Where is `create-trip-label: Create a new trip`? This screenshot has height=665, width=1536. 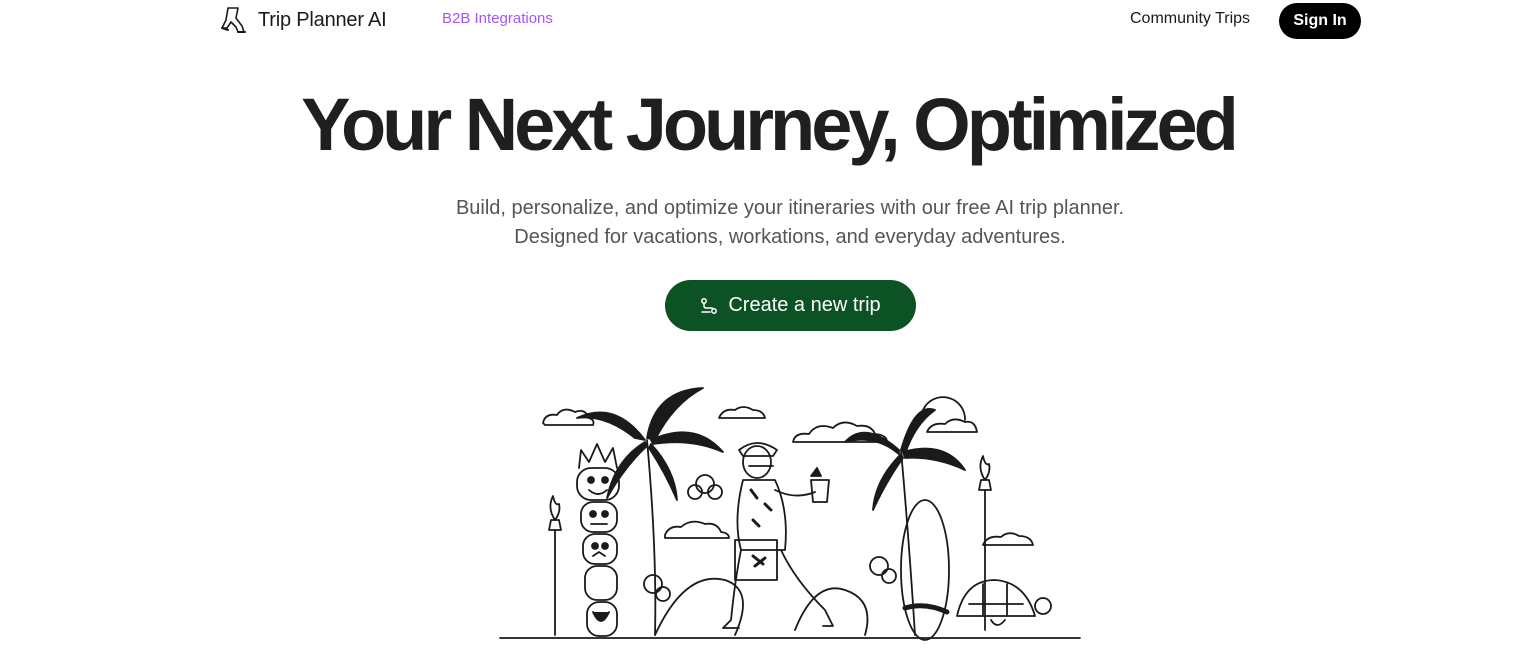 create-trip-label: Create a new trip is located at coordinates (804, 305).